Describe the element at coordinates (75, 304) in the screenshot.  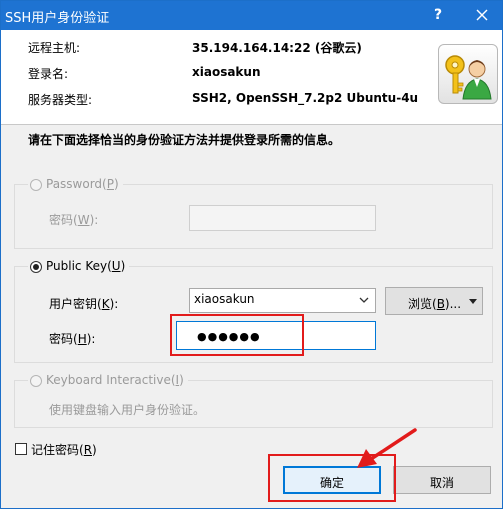
I see `user-key-label-text: 用户密钥(` at that location.